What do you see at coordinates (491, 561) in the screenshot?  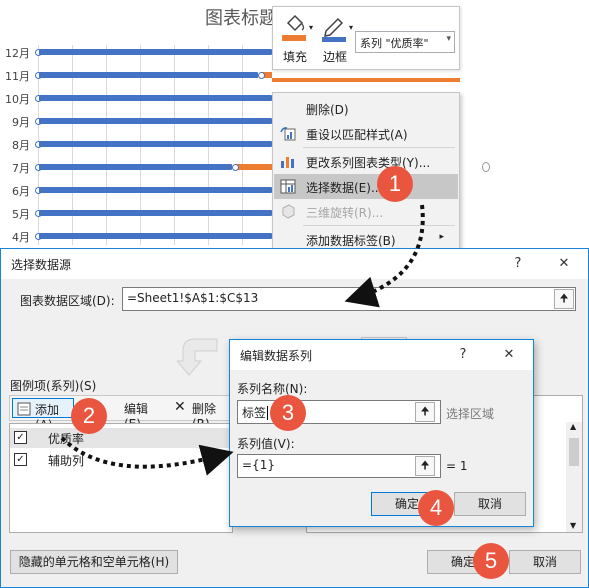 I see `step-badge-5: 5` at bounding box center [491, 561].